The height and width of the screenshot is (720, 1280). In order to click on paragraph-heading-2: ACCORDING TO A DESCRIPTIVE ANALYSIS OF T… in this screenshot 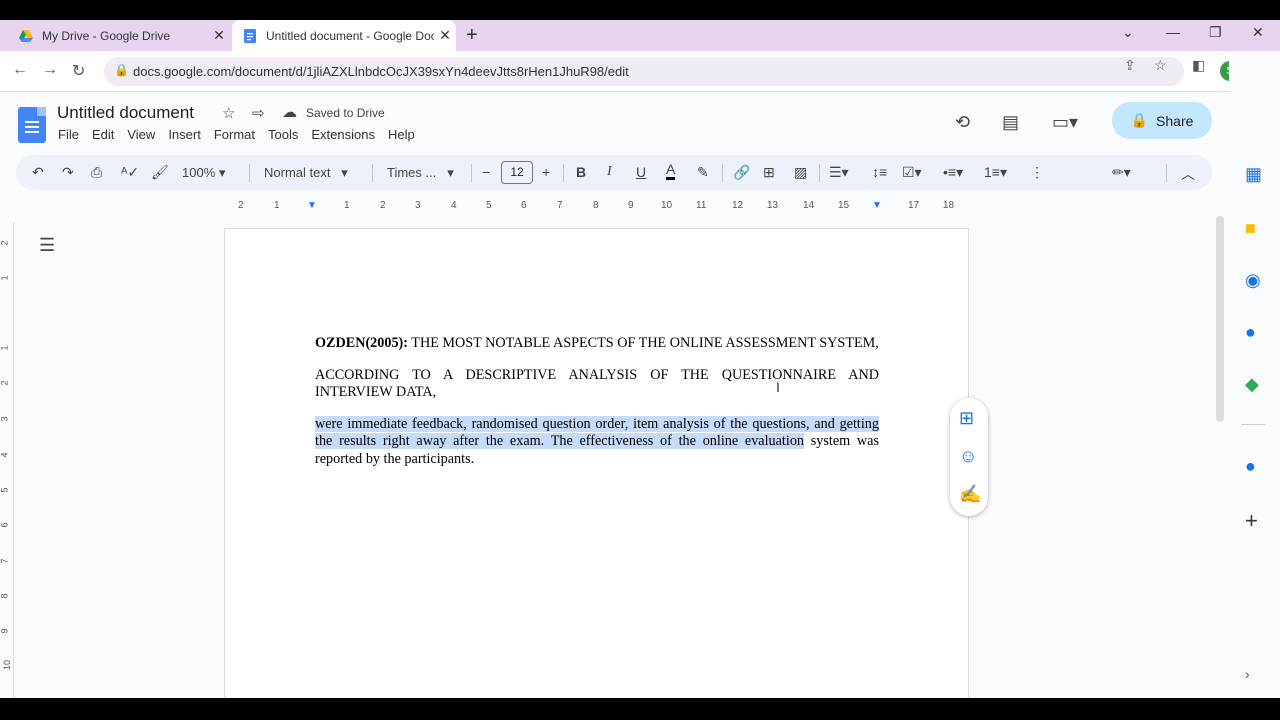, I will do `click(597, 383)`.